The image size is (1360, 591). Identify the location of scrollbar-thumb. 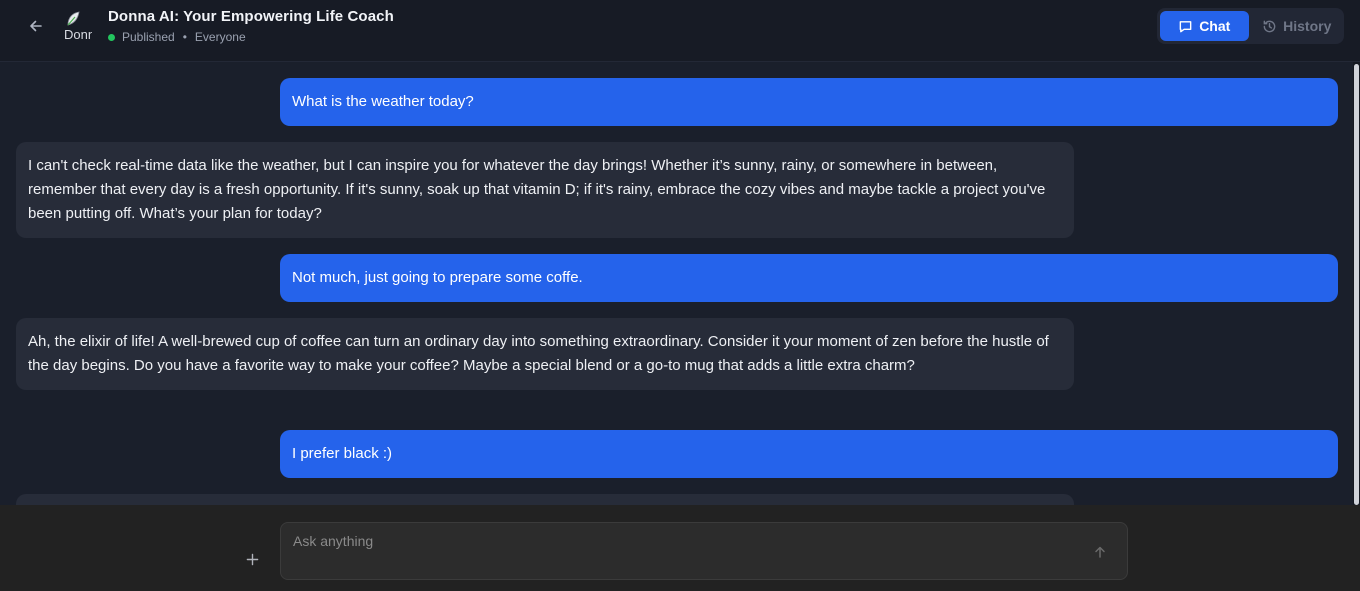
(1356, 284).